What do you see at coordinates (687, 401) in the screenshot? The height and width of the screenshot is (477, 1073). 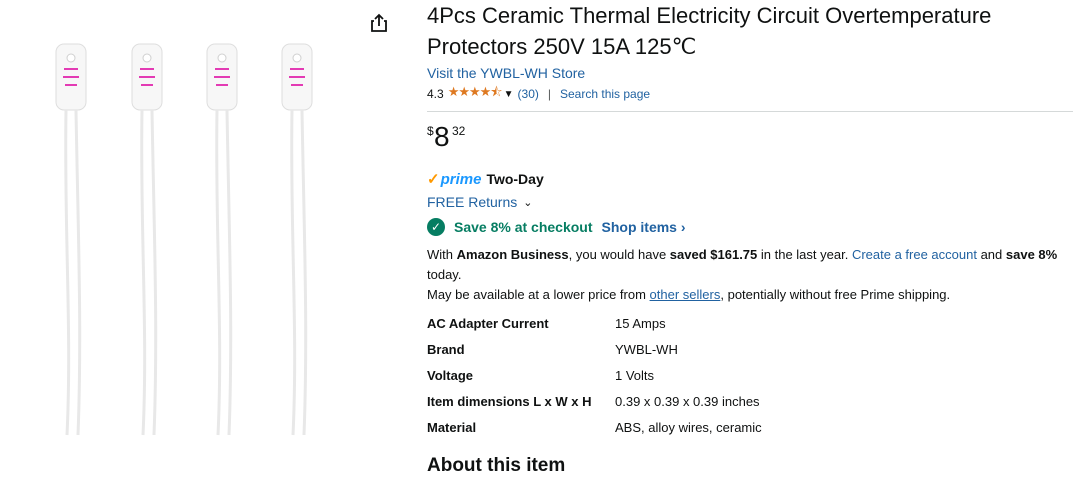 I see `spec-value: 0.39 x 0.39 x 0.39 inches` at bounding box center [687, 401].